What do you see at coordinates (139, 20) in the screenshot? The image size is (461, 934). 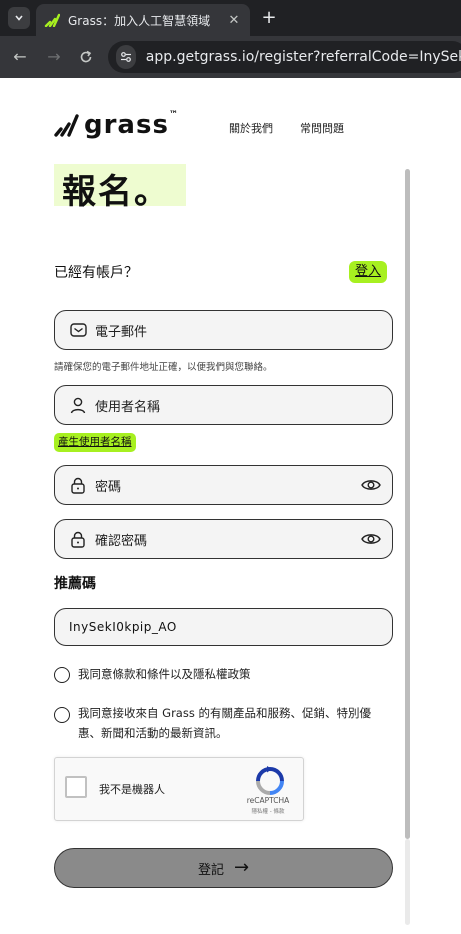 I see `tab-title: Grass：加入人工智慧領域` at bounding box center [139, 20].